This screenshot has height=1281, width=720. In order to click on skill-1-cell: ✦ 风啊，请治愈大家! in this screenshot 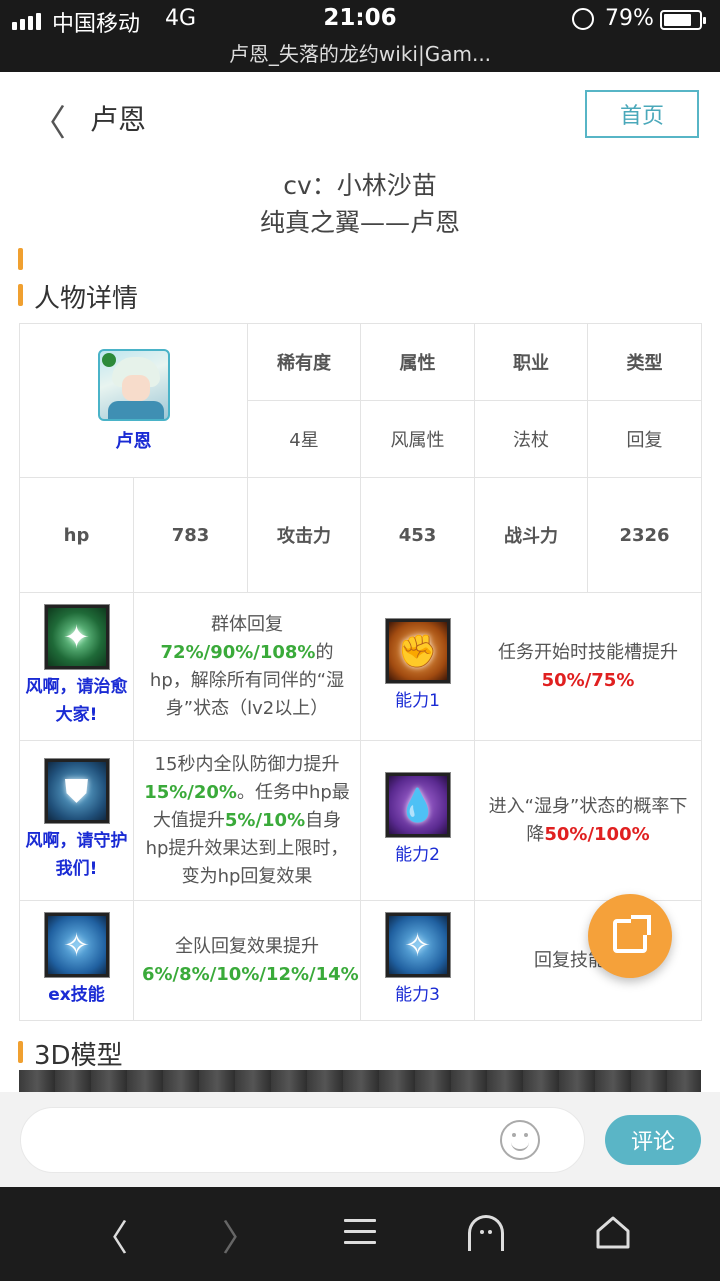, I will do `click(76, 666)`.